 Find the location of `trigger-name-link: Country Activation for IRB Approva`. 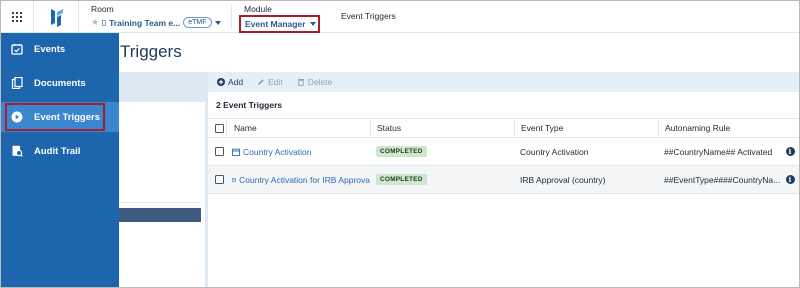

trigger-name-link: Country Activation for IRB Approva is located at coordinates (304, 180).